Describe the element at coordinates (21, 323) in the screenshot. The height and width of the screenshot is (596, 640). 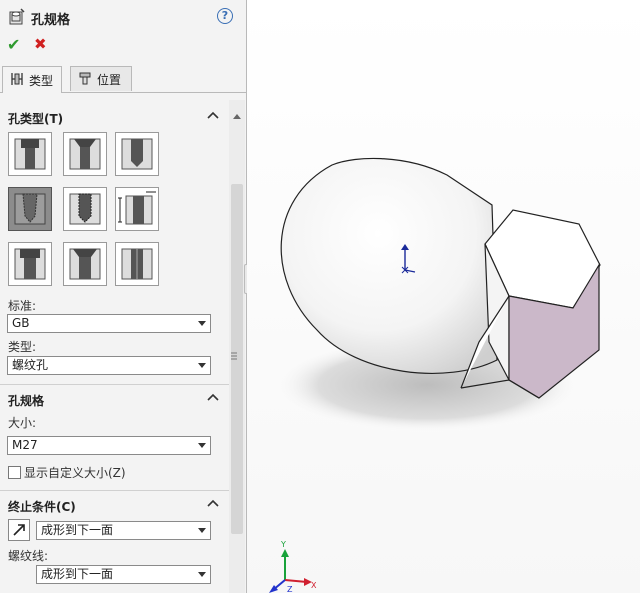
I see `standard-value: GB` at that location.